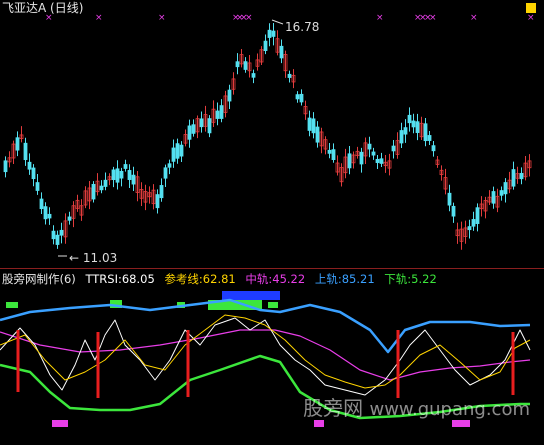 This screenshot has height=445, width=544. What do you see at coordinates (265, 326) in the screenshot?
I see `upper-band-line` at bounding box center [265, 326].